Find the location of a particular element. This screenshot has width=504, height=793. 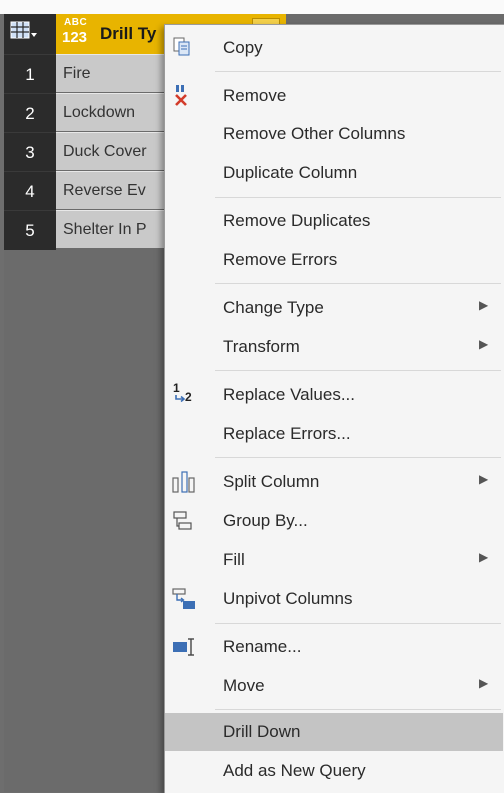

menu-item-remove-duplicates: Remove Duplicates is located at coordinates (334, 221).